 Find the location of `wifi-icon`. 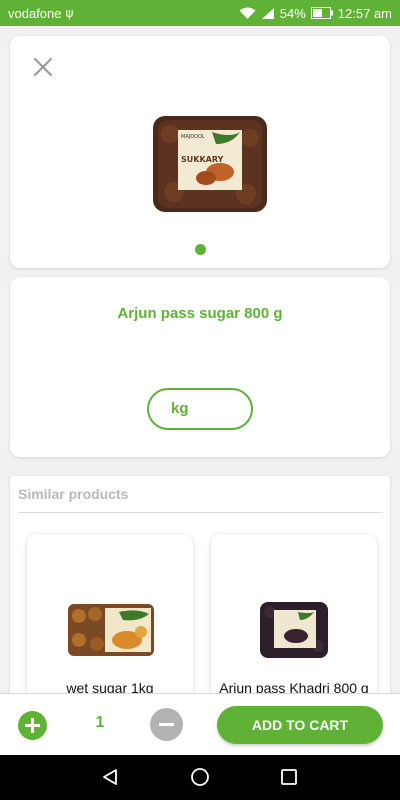

wifi-icon is located at coordinates (247, 13).